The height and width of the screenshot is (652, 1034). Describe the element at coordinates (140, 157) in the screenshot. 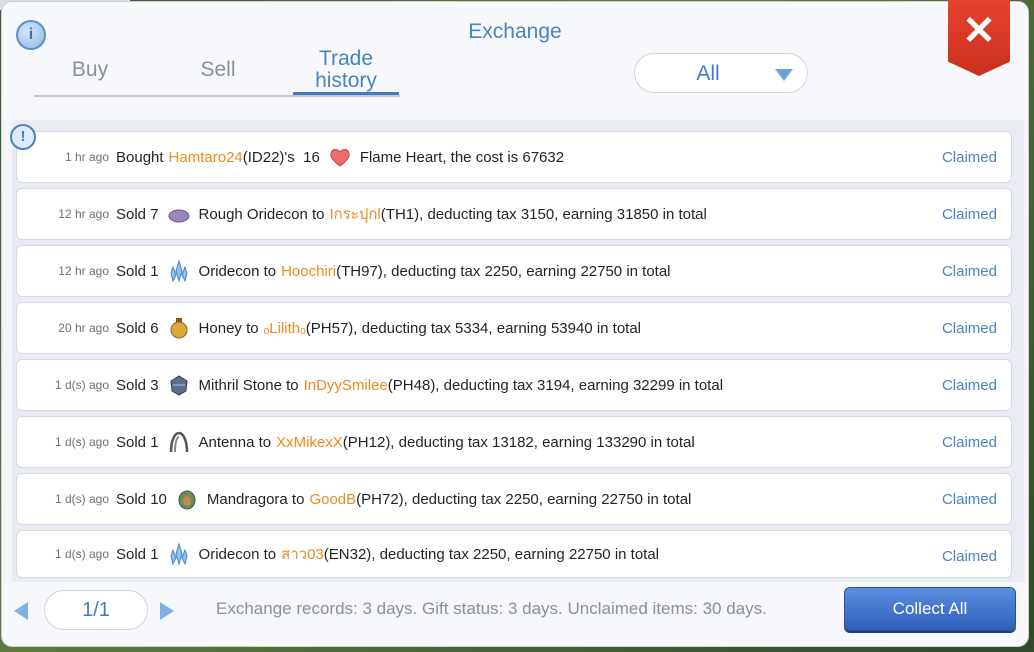

I see `record-action: Bought` at that location.